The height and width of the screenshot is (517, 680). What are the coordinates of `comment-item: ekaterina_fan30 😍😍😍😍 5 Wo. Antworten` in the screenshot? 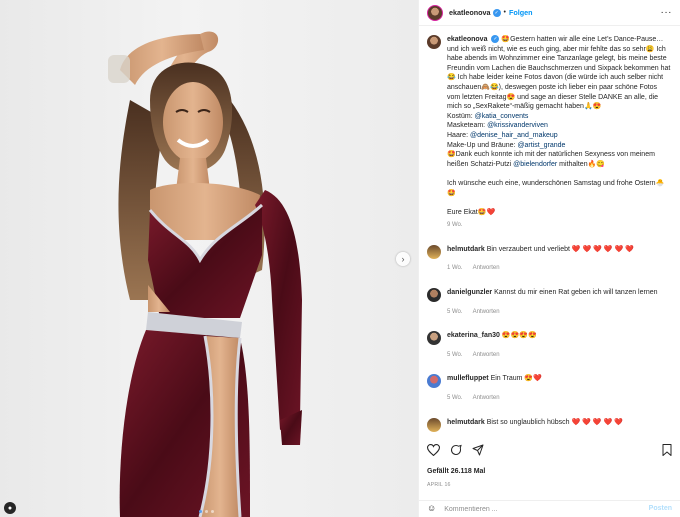 It's located at (549, 345).